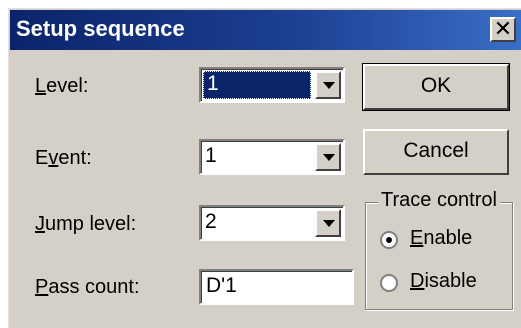 The width and height of the screenshot is (521, 328). I want to click on pass-count-input: D'1, so click(276, 287).